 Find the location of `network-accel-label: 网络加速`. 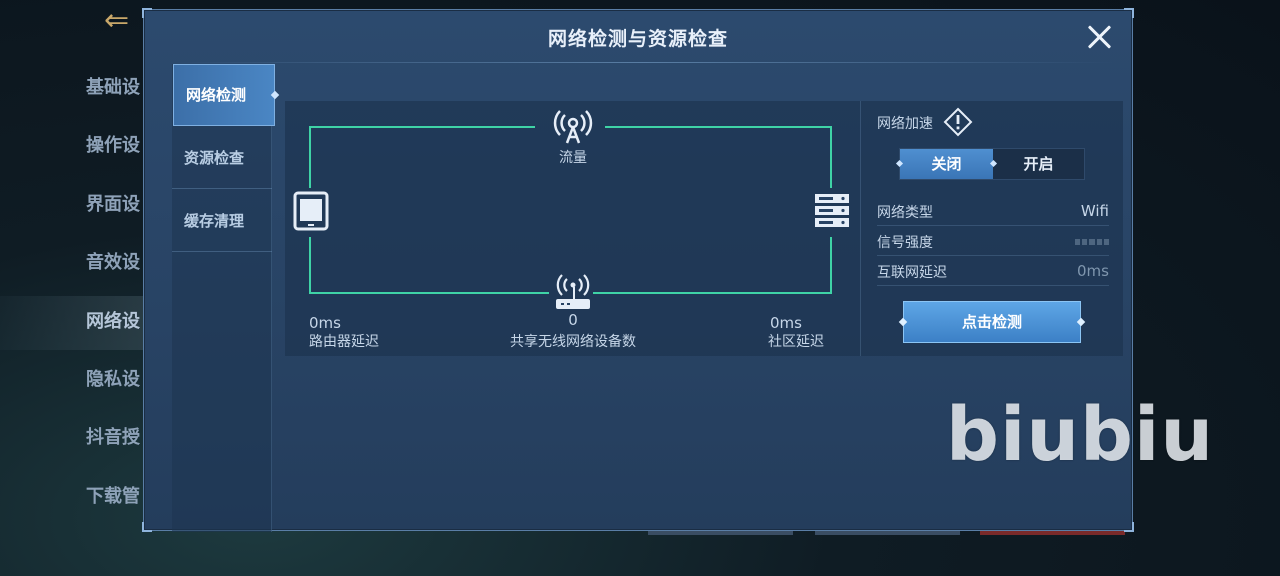

network-accel-label: 网络加速 is located at coordinates (905, 124).